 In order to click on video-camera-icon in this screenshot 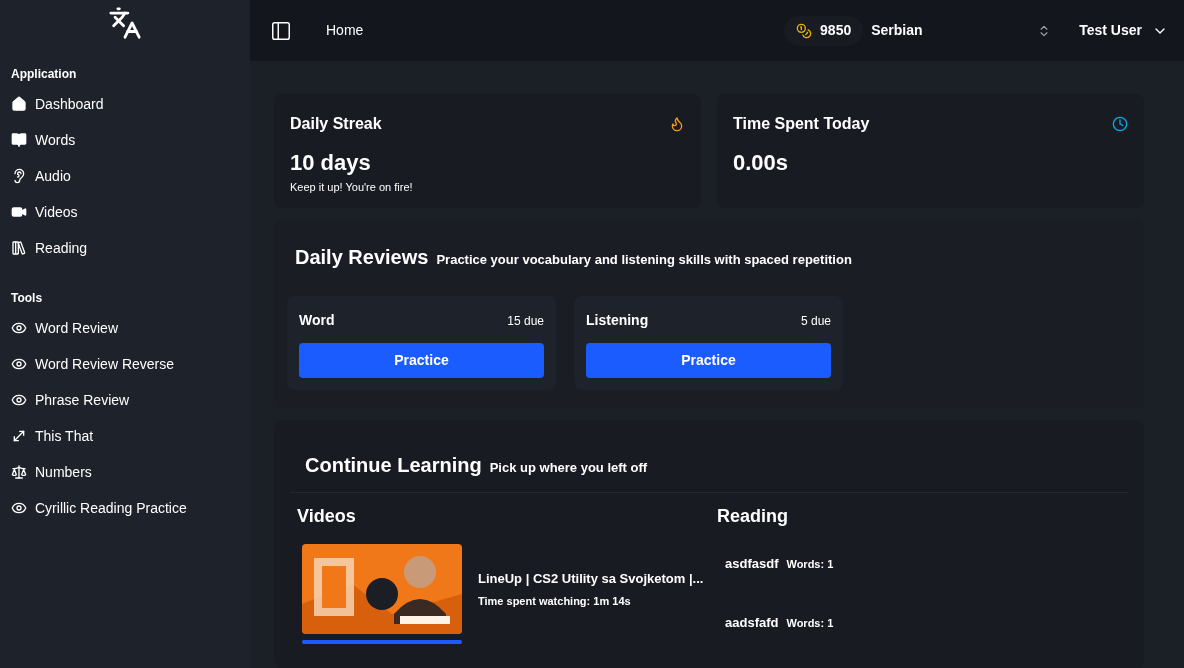, I will do `click(19, 212)`.